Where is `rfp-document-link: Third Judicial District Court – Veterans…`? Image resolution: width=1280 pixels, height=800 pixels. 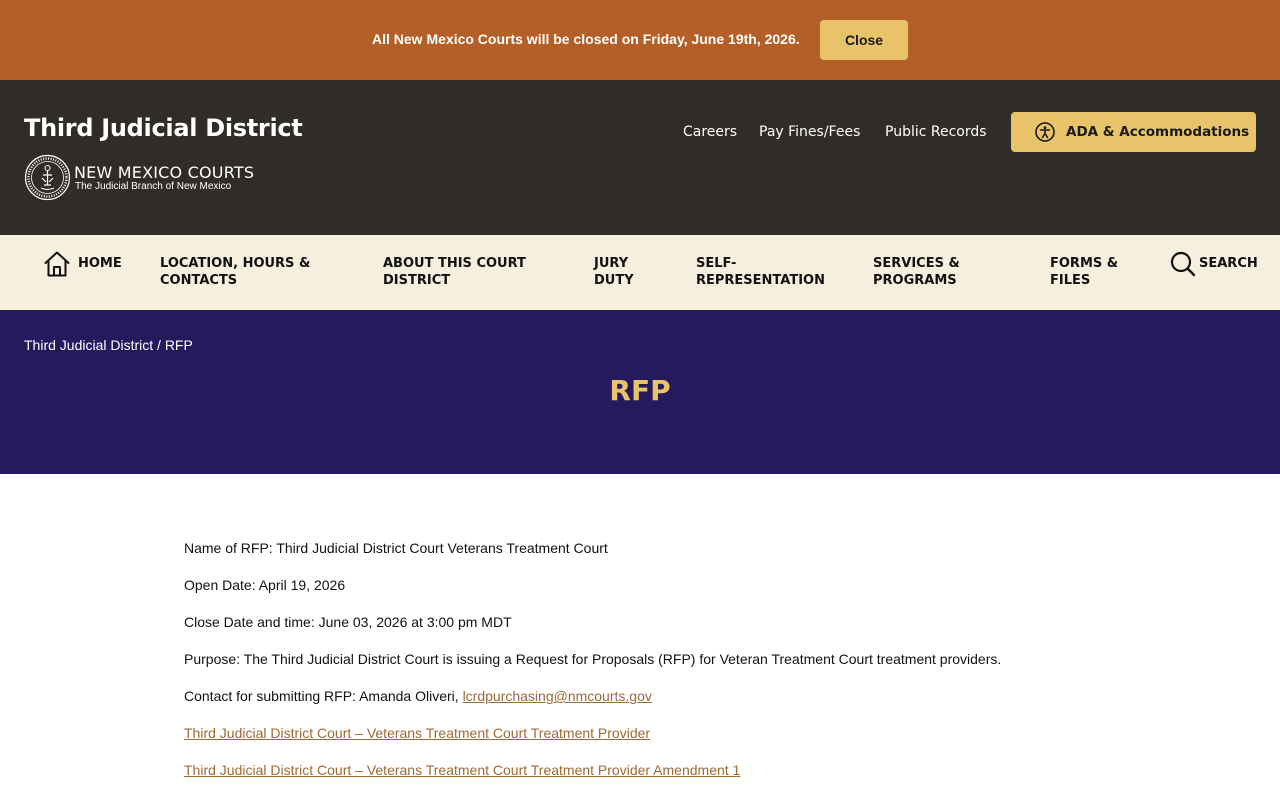
rfp-document-link: Third Judicial District Court – Veterans… is located at coordinates (417, 733).